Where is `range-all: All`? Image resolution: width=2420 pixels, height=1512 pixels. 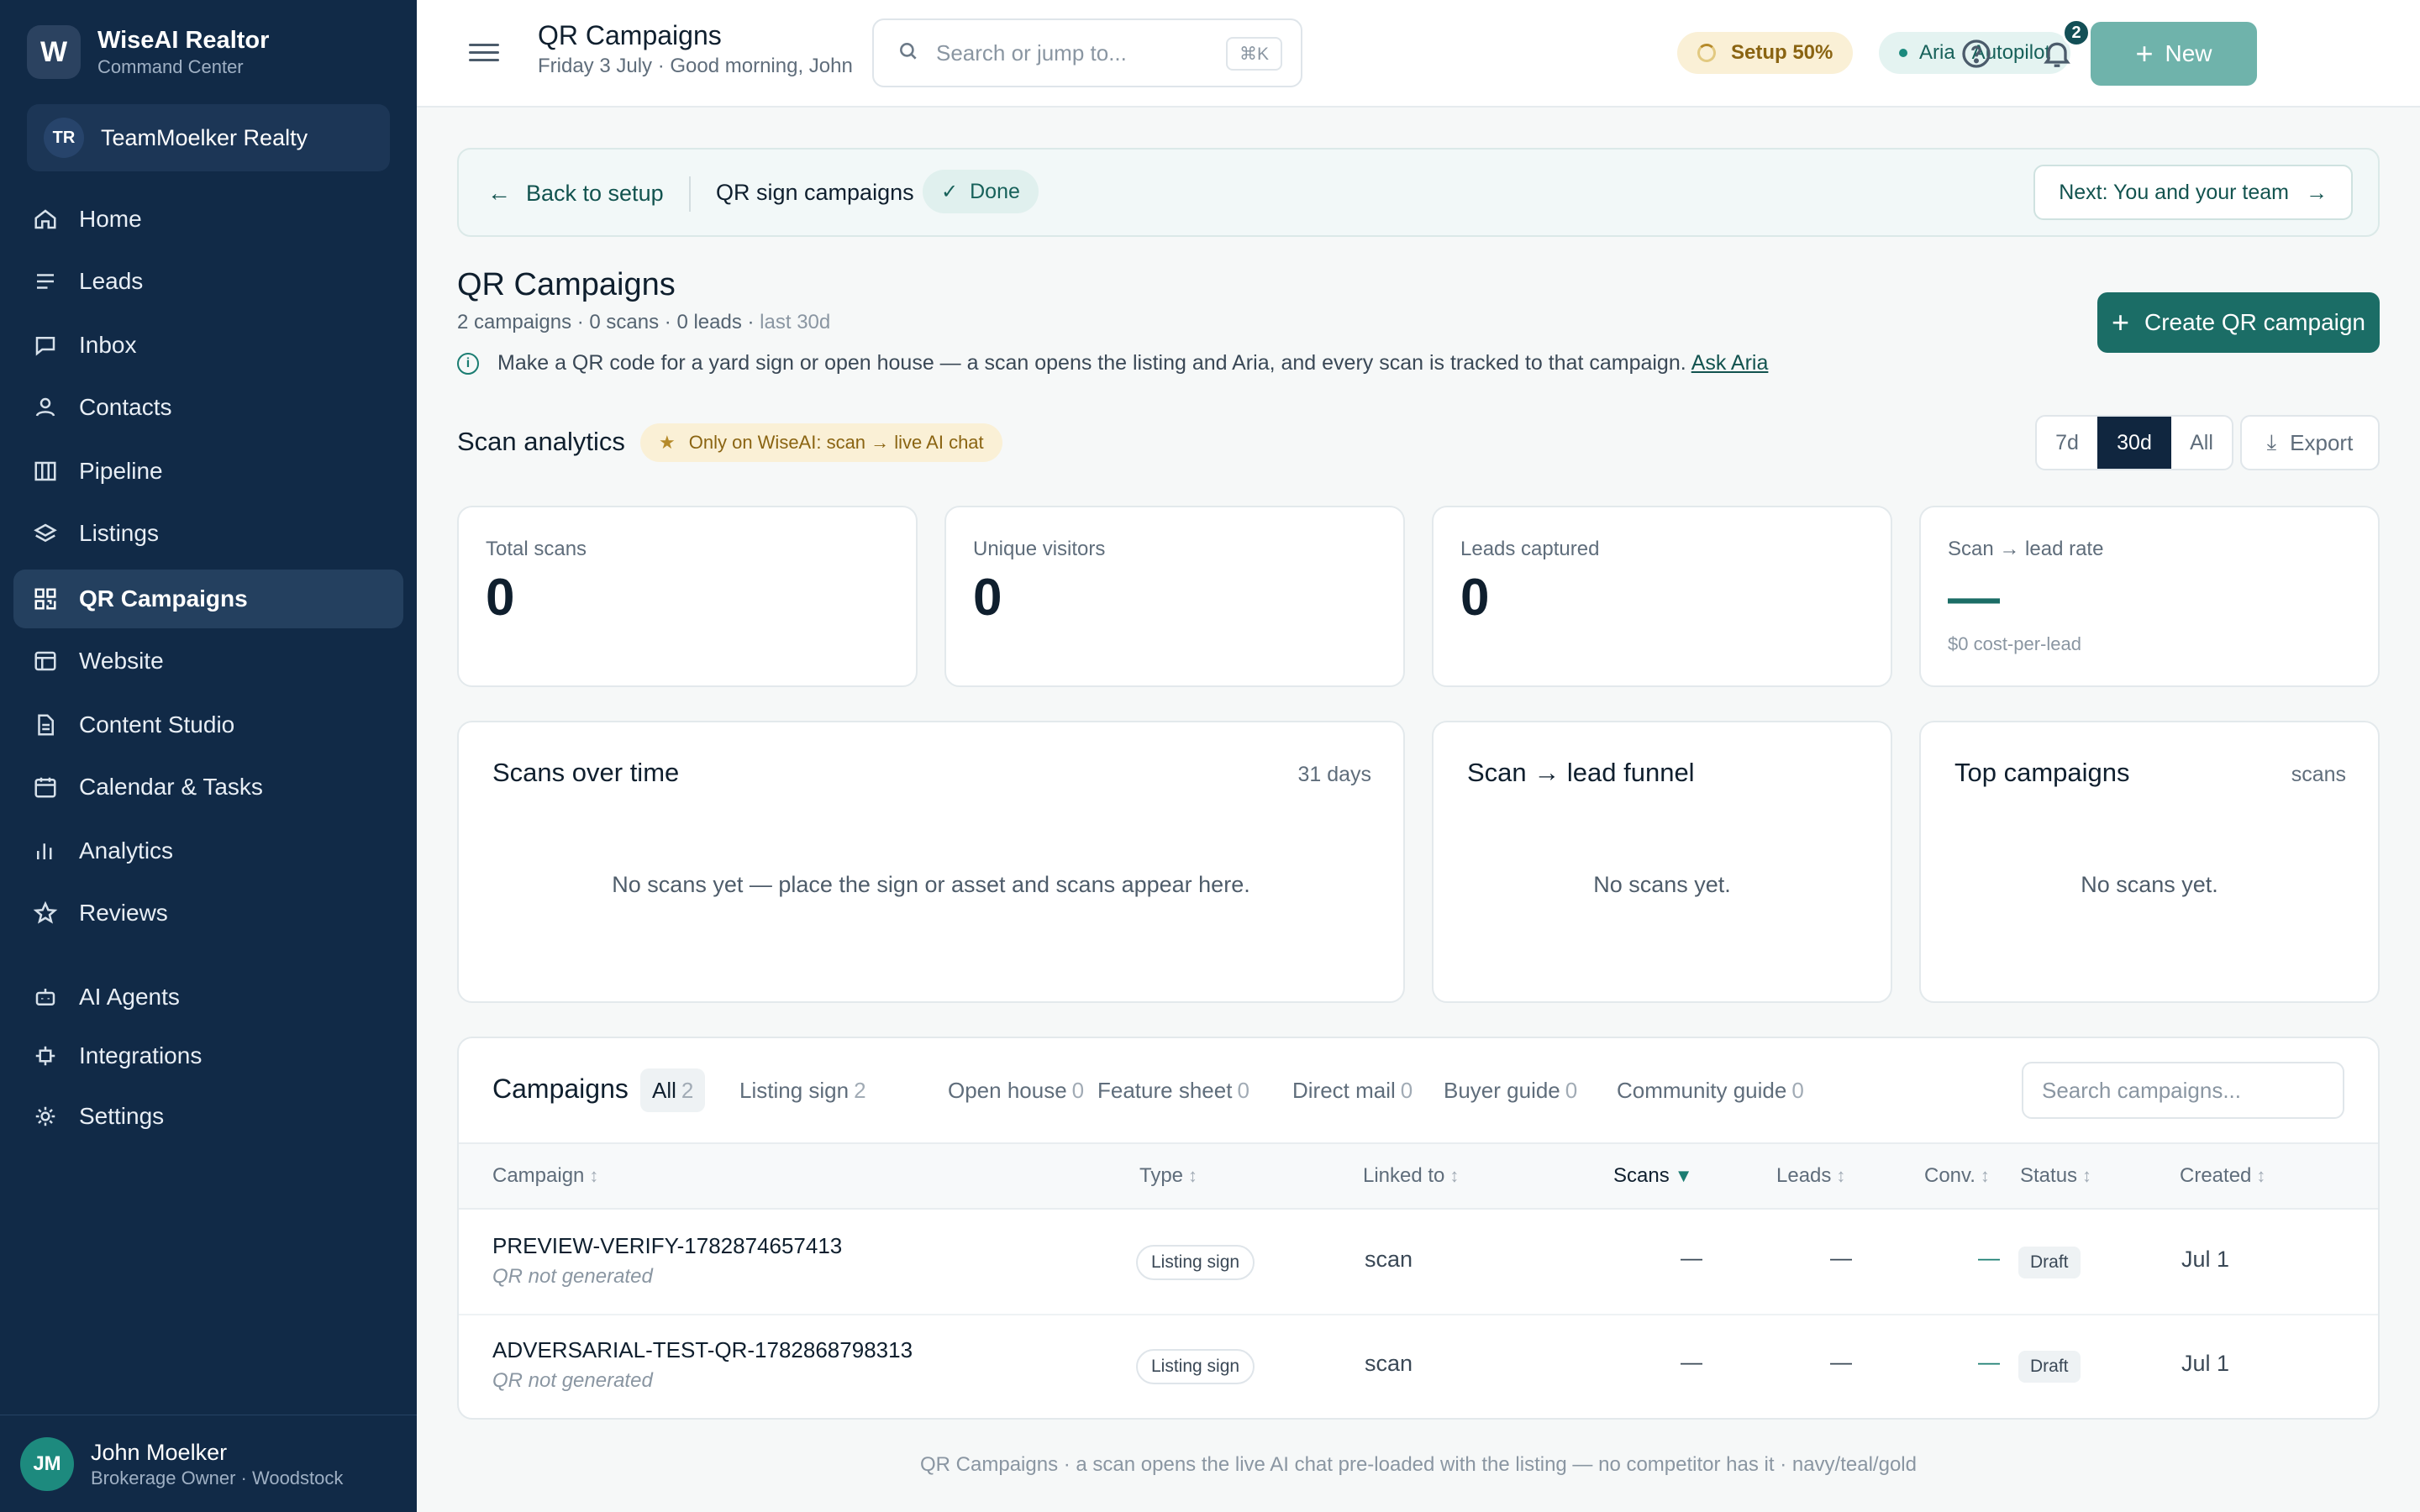 range-all: All is located at coordinates (2202, 443).